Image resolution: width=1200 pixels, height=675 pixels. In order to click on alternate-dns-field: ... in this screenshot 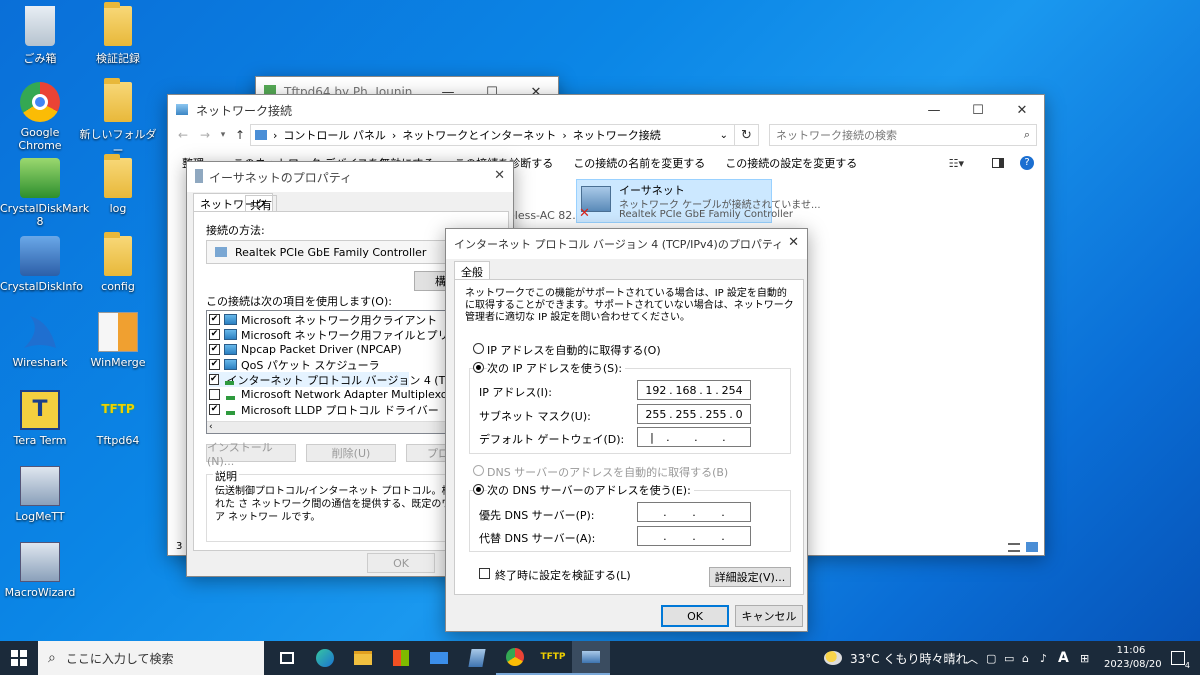, I will do `click(694, 536)`.